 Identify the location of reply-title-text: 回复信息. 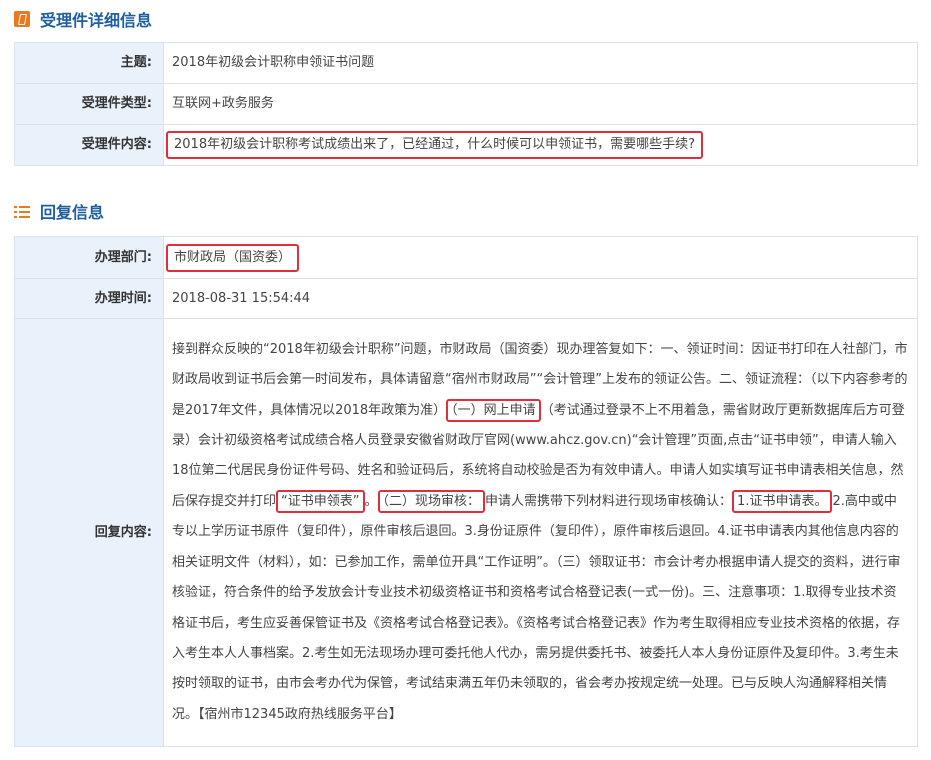
(72, 212).